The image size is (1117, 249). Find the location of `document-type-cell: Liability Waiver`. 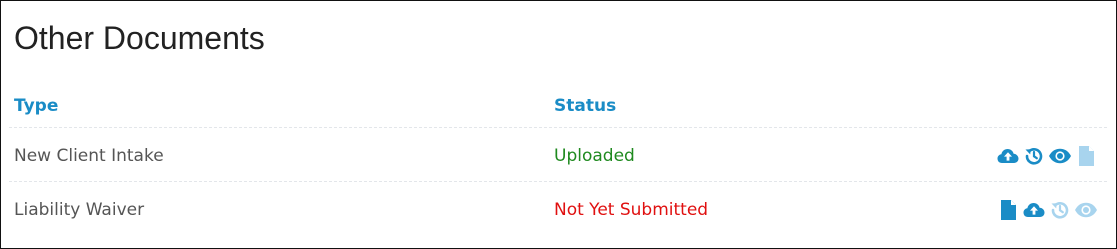

document-type-cell: Liability Waiver is located at coordinates (79, 210).